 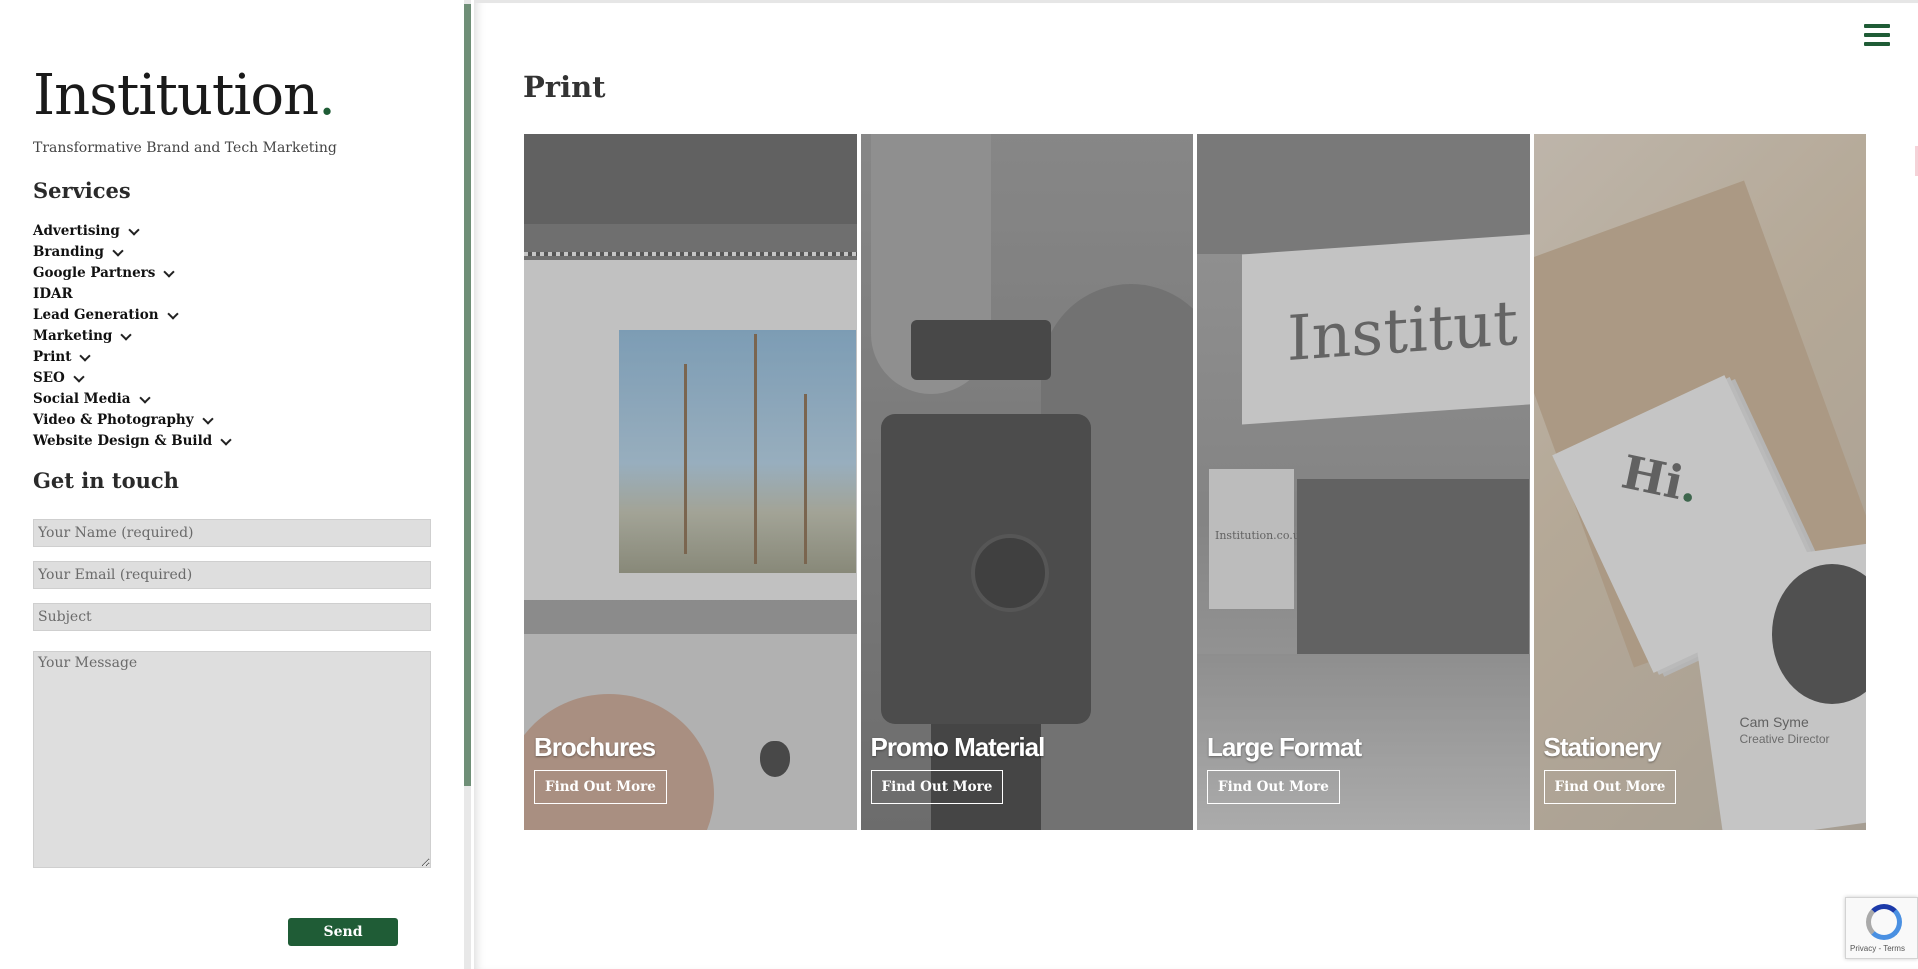 I want to click on card-title: Large Format, so click(x=1284, y=747).